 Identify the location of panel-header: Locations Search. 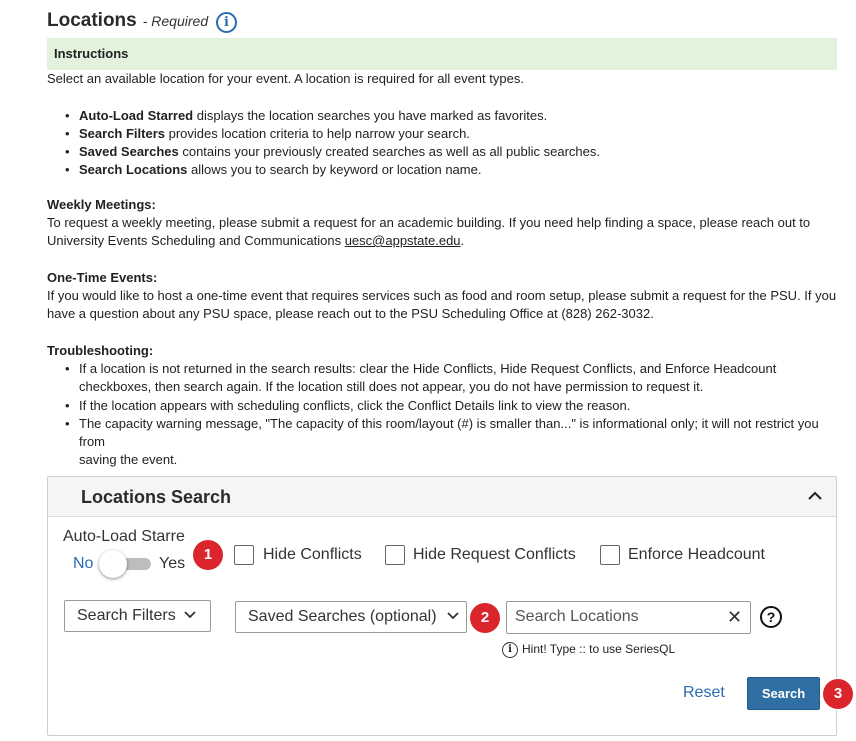
(442, 497).